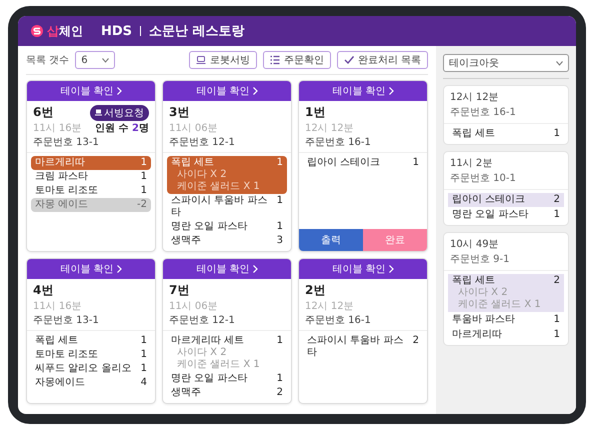  I want to click on item-name: 투움바 파스타, so click(484, 320).